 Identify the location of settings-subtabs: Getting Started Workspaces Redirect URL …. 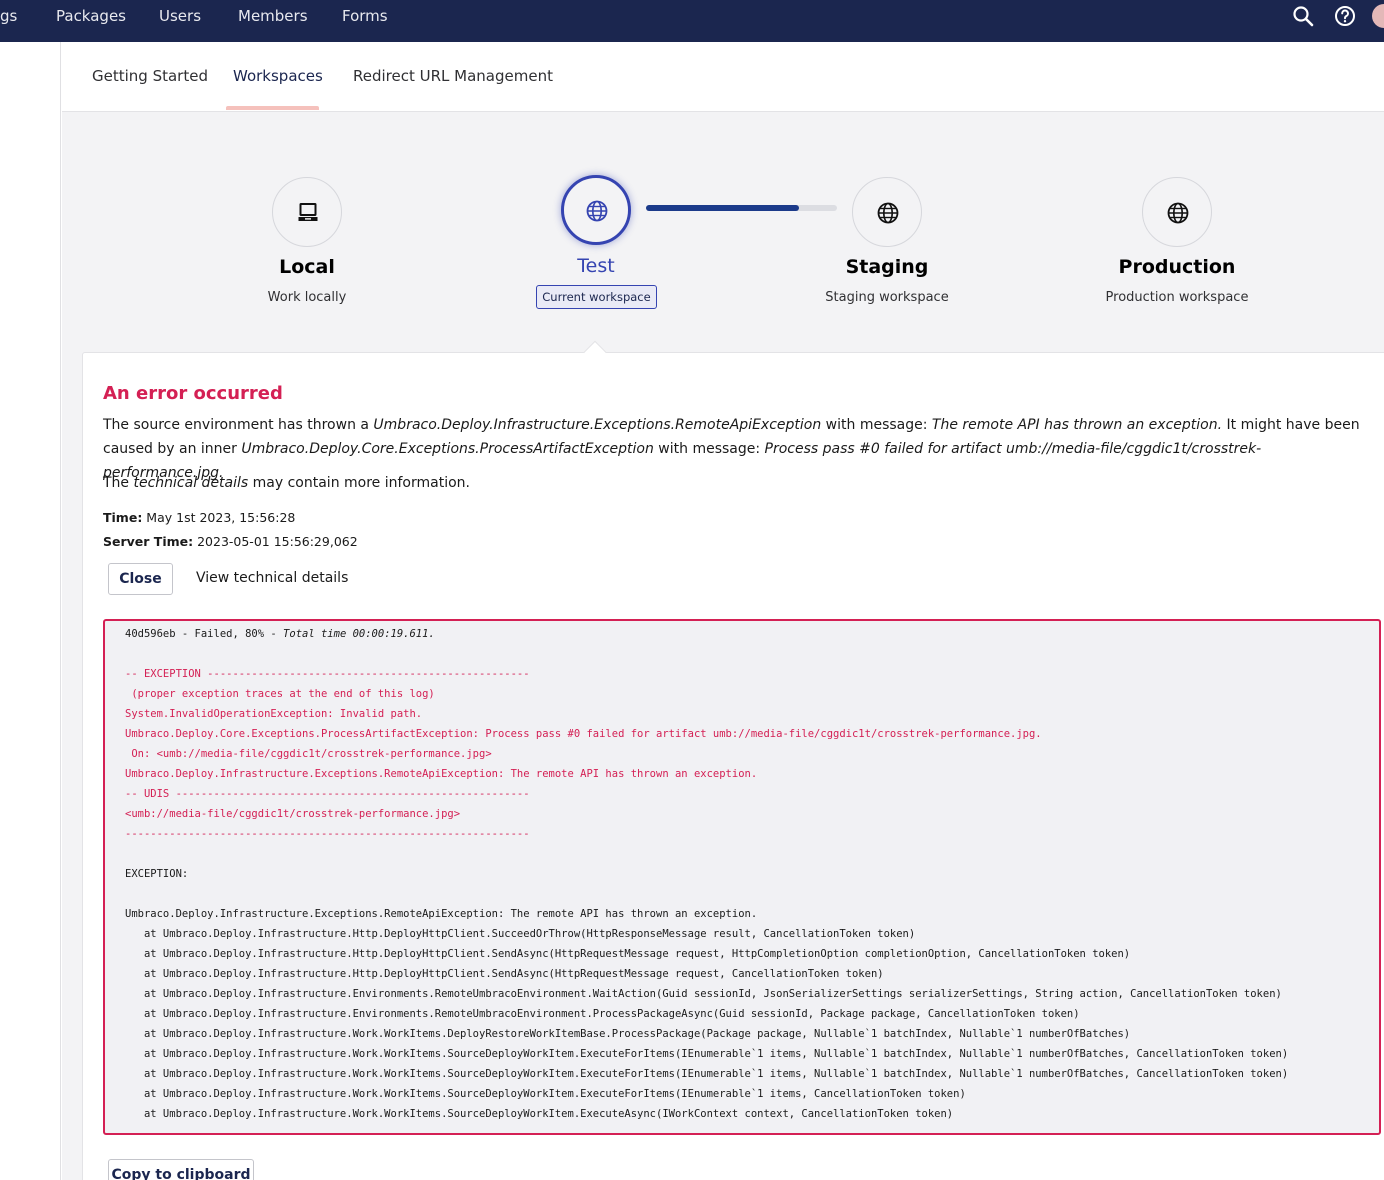
(723, 77).